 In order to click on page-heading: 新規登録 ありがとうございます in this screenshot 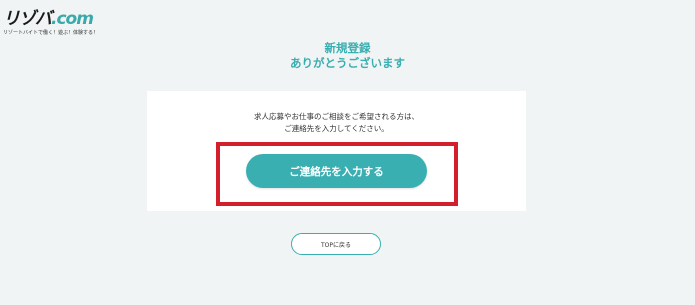, I will do `click(347, 56)`.